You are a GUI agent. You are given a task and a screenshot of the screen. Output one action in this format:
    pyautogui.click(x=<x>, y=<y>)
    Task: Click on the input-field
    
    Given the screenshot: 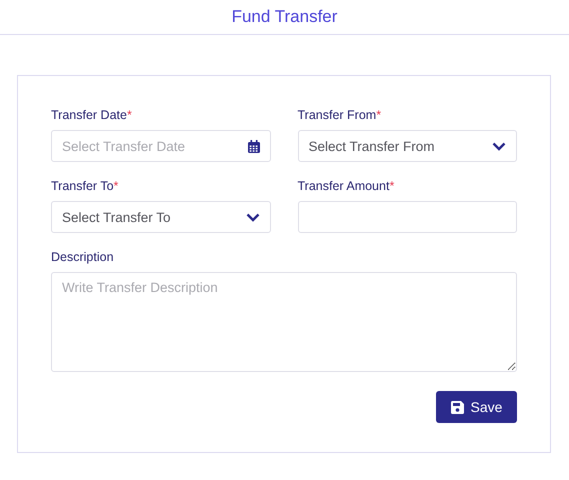 What is the action you would take?
    pyautogui.click(x=407, y=217)
    